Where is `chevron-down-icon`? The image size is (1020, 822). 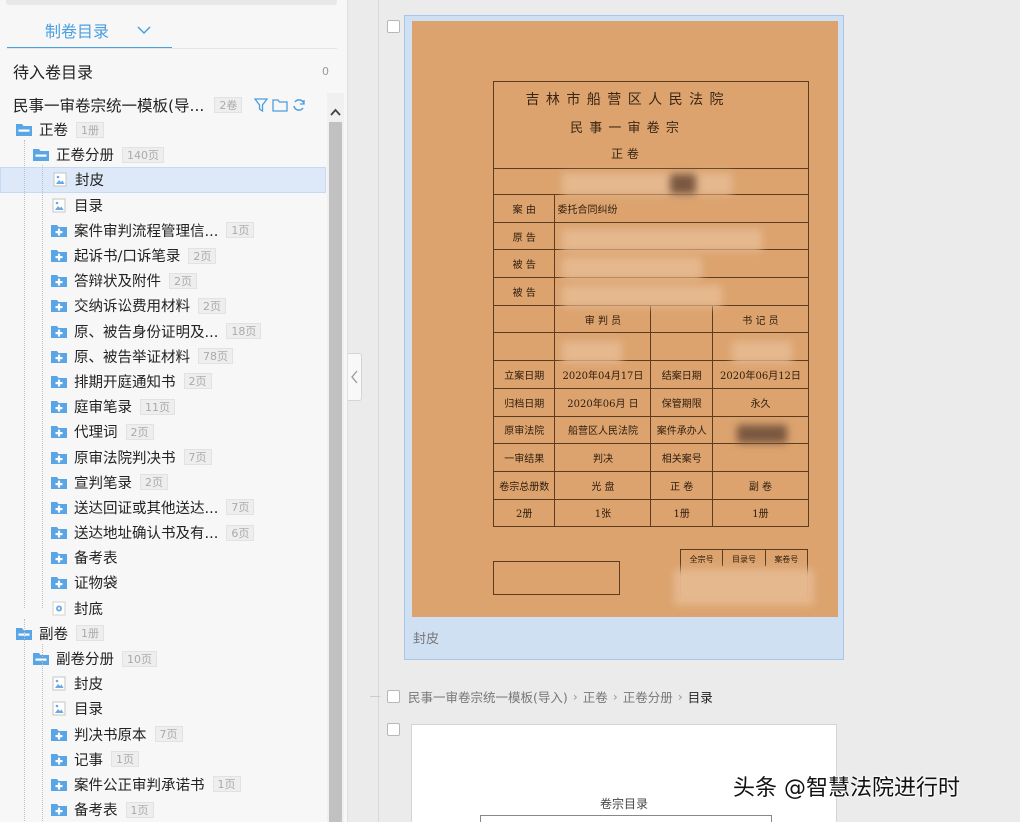
chevron-down-icon is located at coordinates (144, 30).